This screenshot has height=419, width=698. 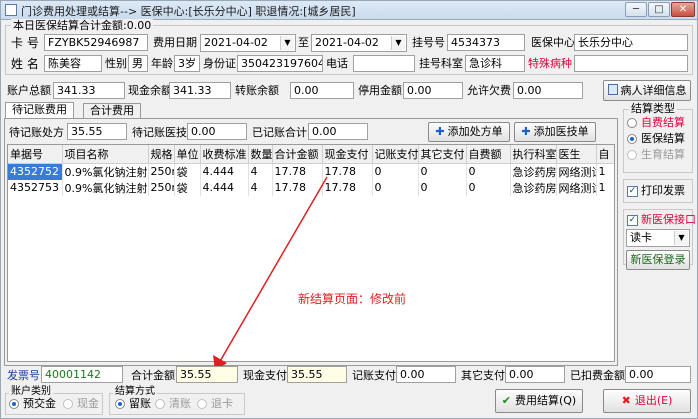 What do you see at coordinates (433, 90) in the screenshot?
I see `stop-field: 0.00` at bounding box center [433, 90].